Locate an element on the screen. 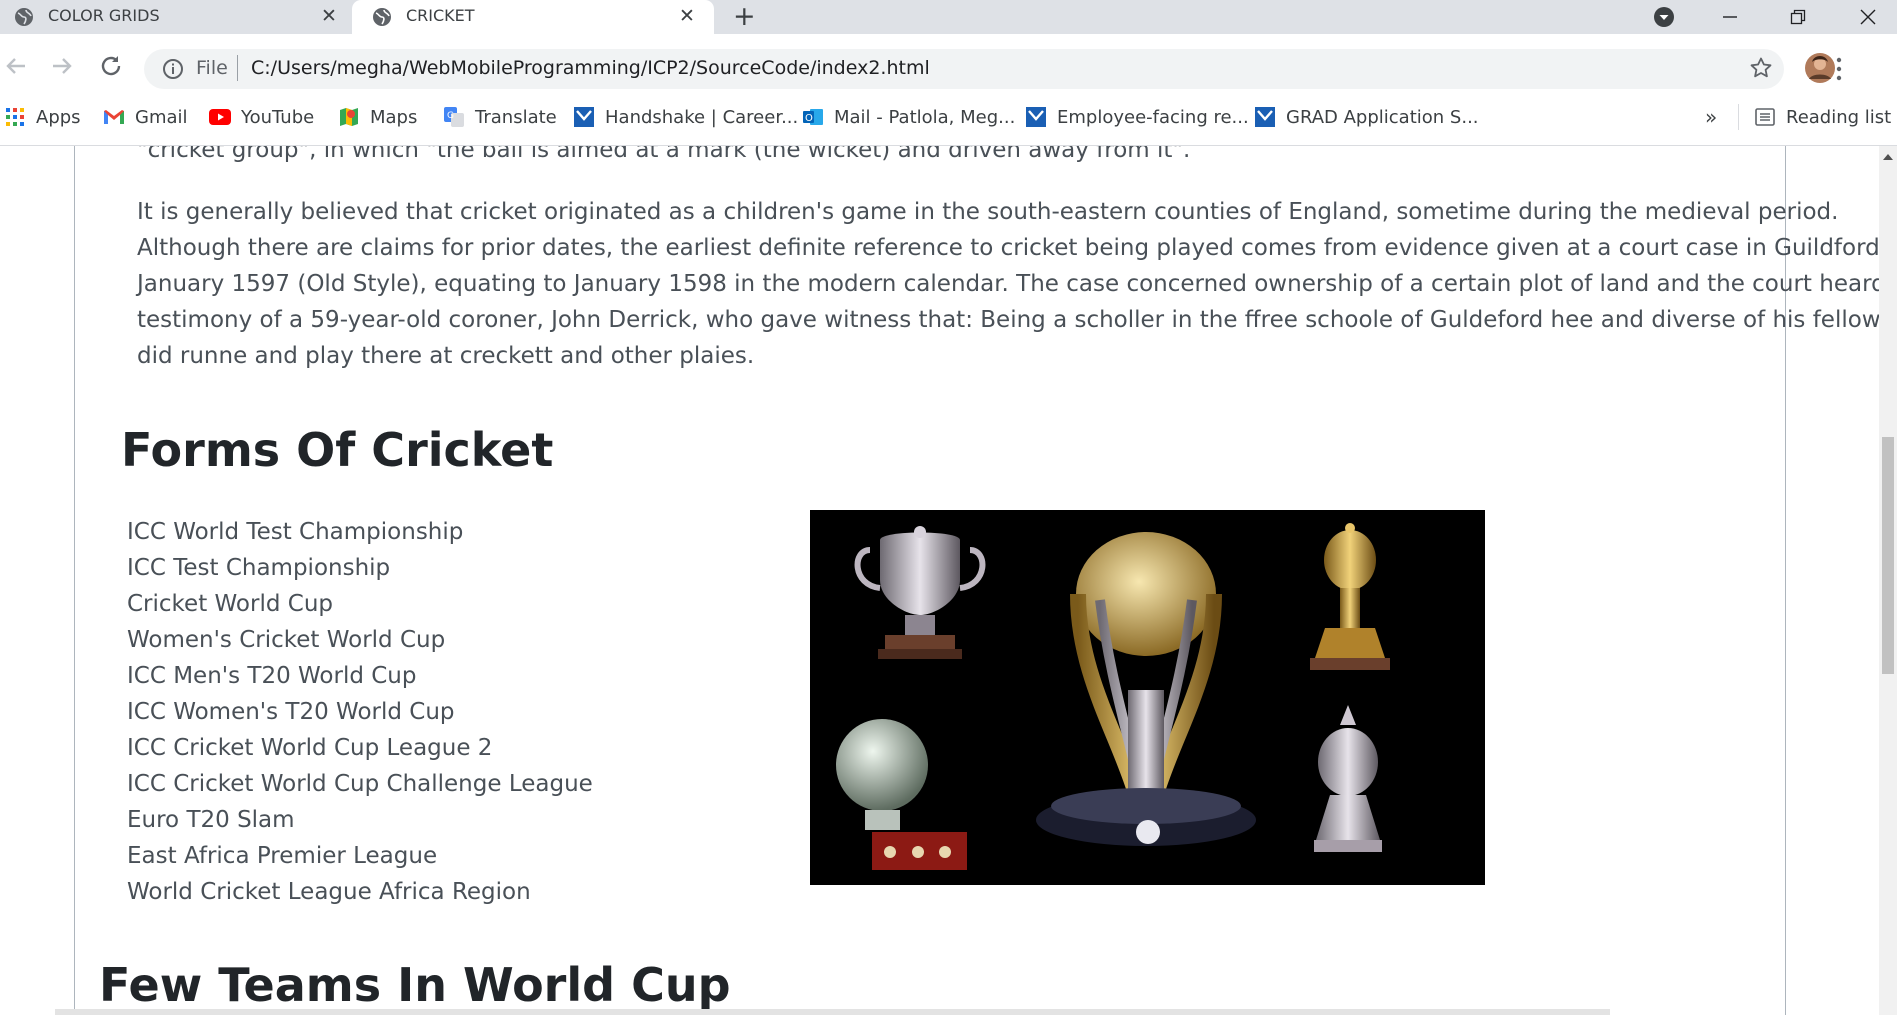 This screenshot has height=1015, width=1897. vertical-scrollbar is located at coordinates (1888, 580).